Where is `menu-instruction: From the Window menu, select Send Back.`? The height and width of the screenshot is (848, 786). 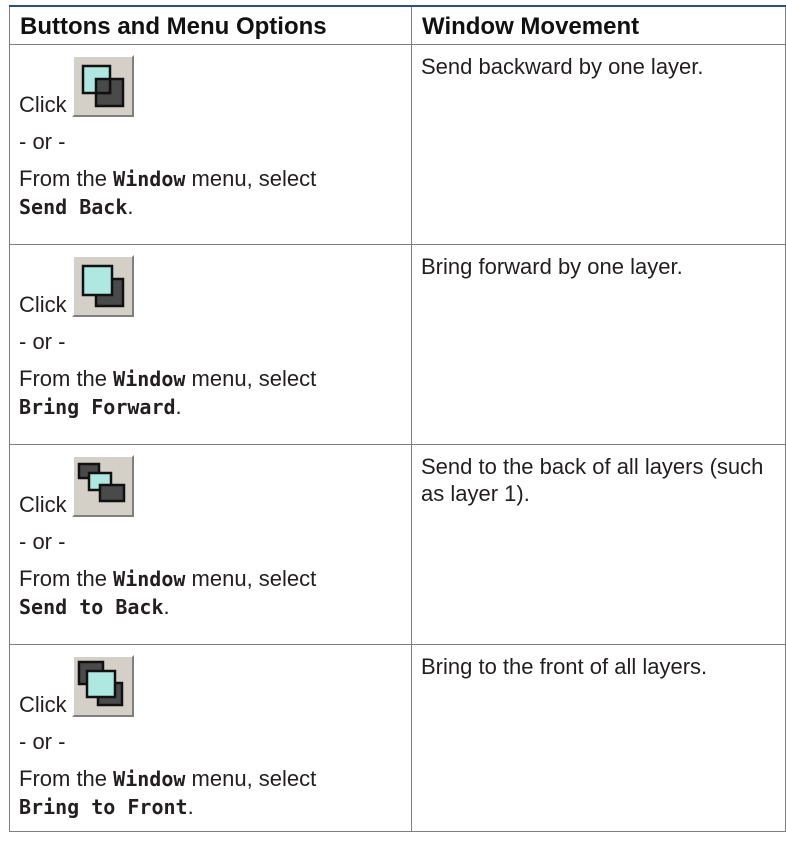 menu-instruction: From the Window menu, select Send Back. is located at coordinates (215, 187).